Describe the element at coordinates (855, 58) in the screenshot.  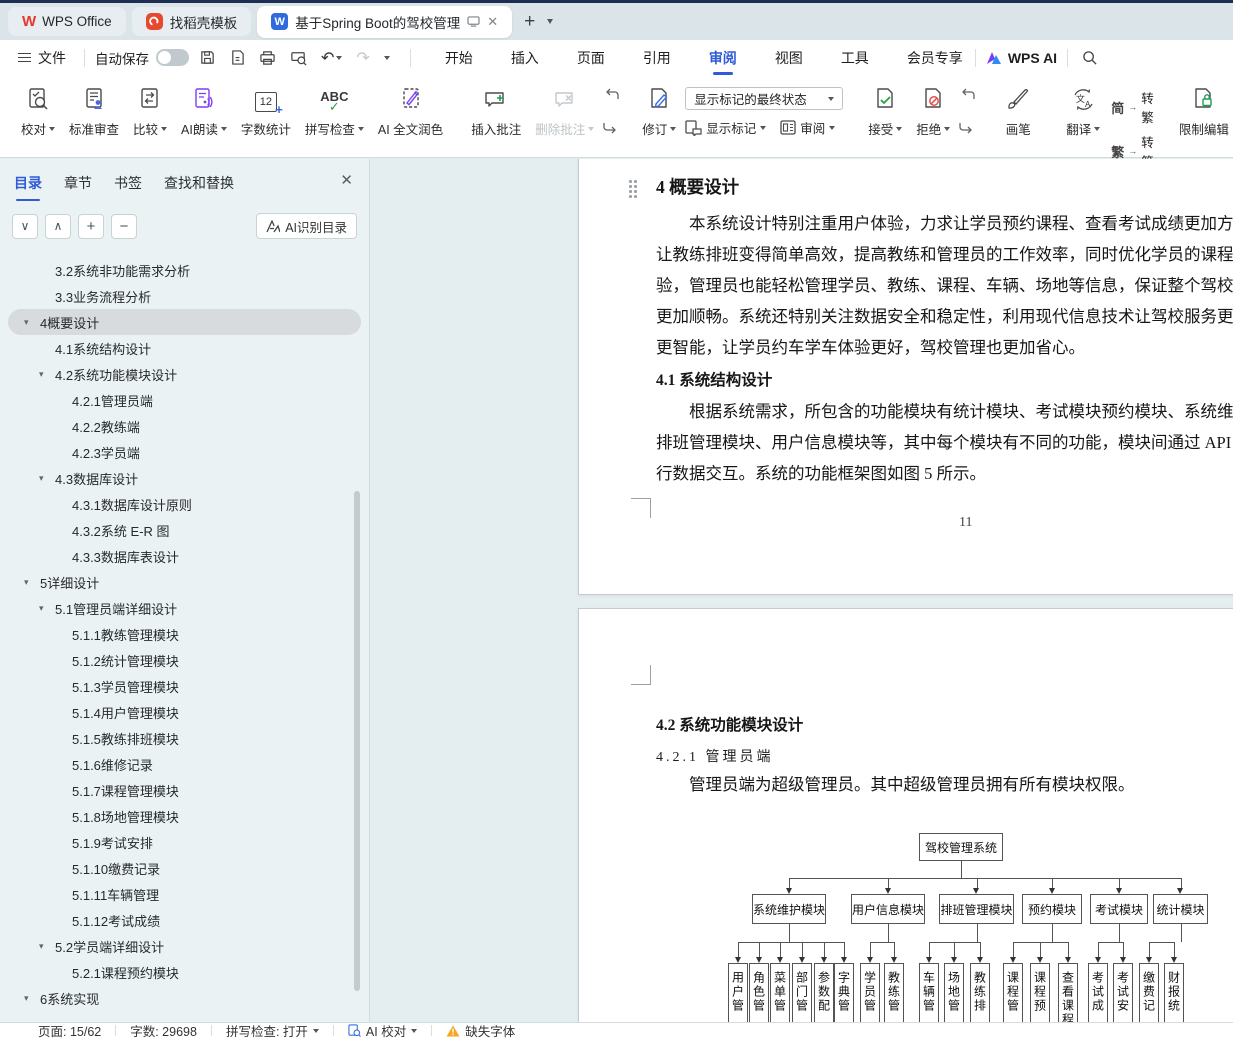
I see `menu-tools: 工具` at that location.